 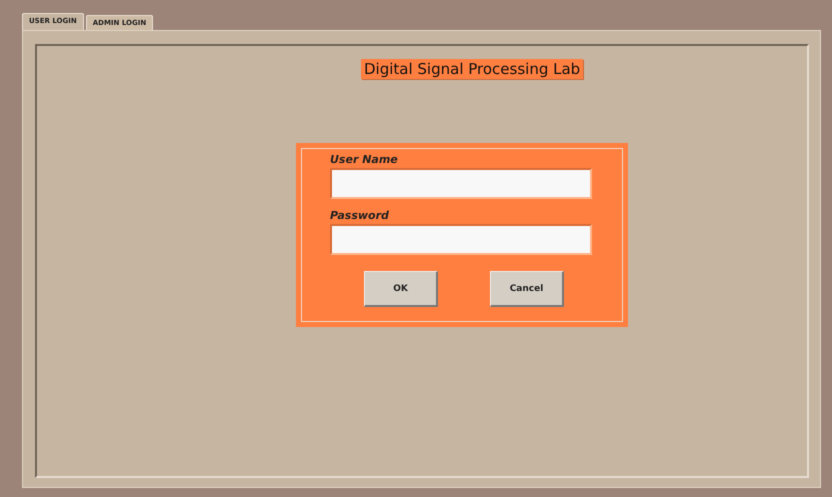 I want to click on cancel-button: Cancel, so click(x=527, y=289).